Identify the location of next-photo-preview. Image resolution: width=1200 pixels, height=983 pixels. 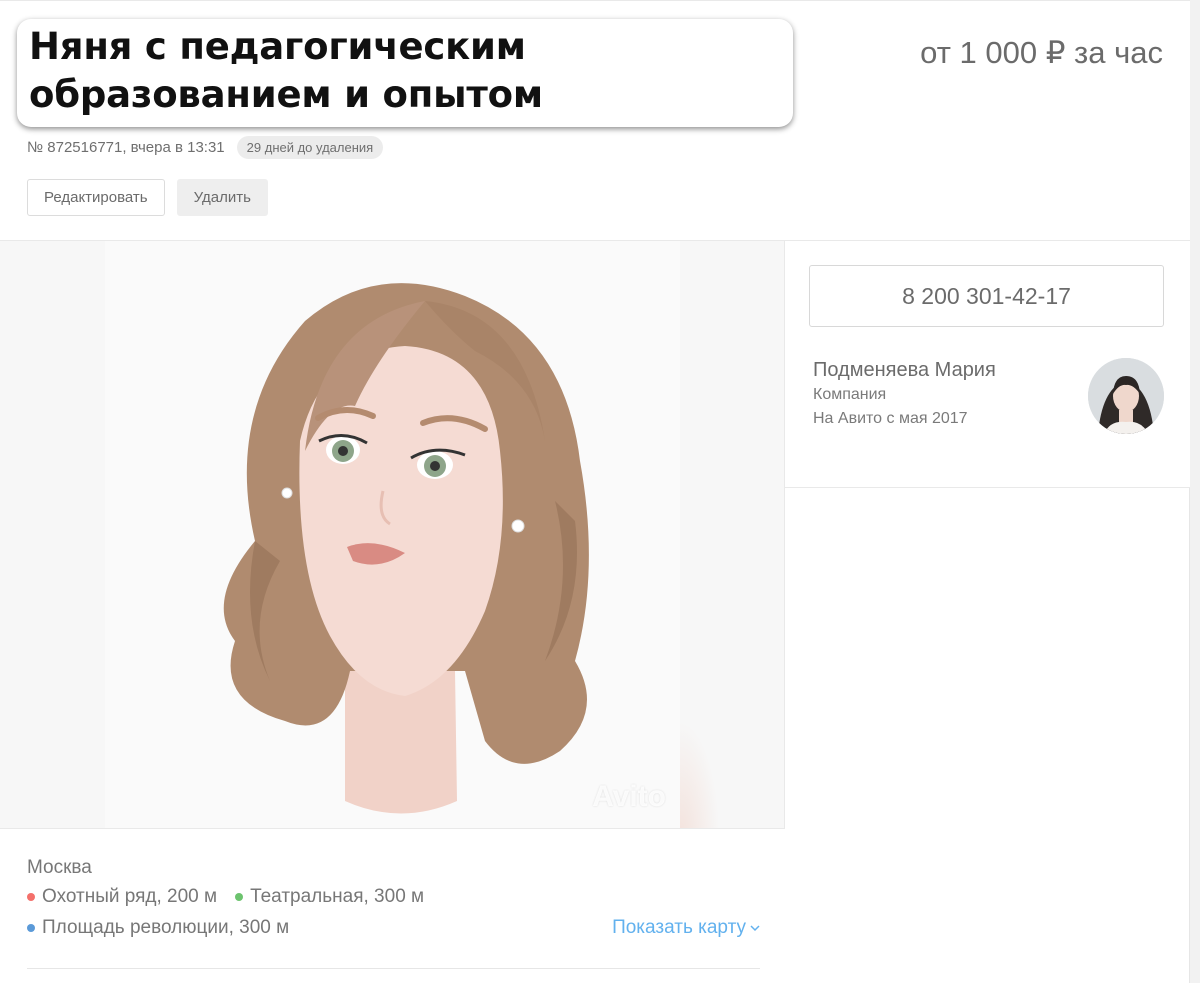
(700, 774).